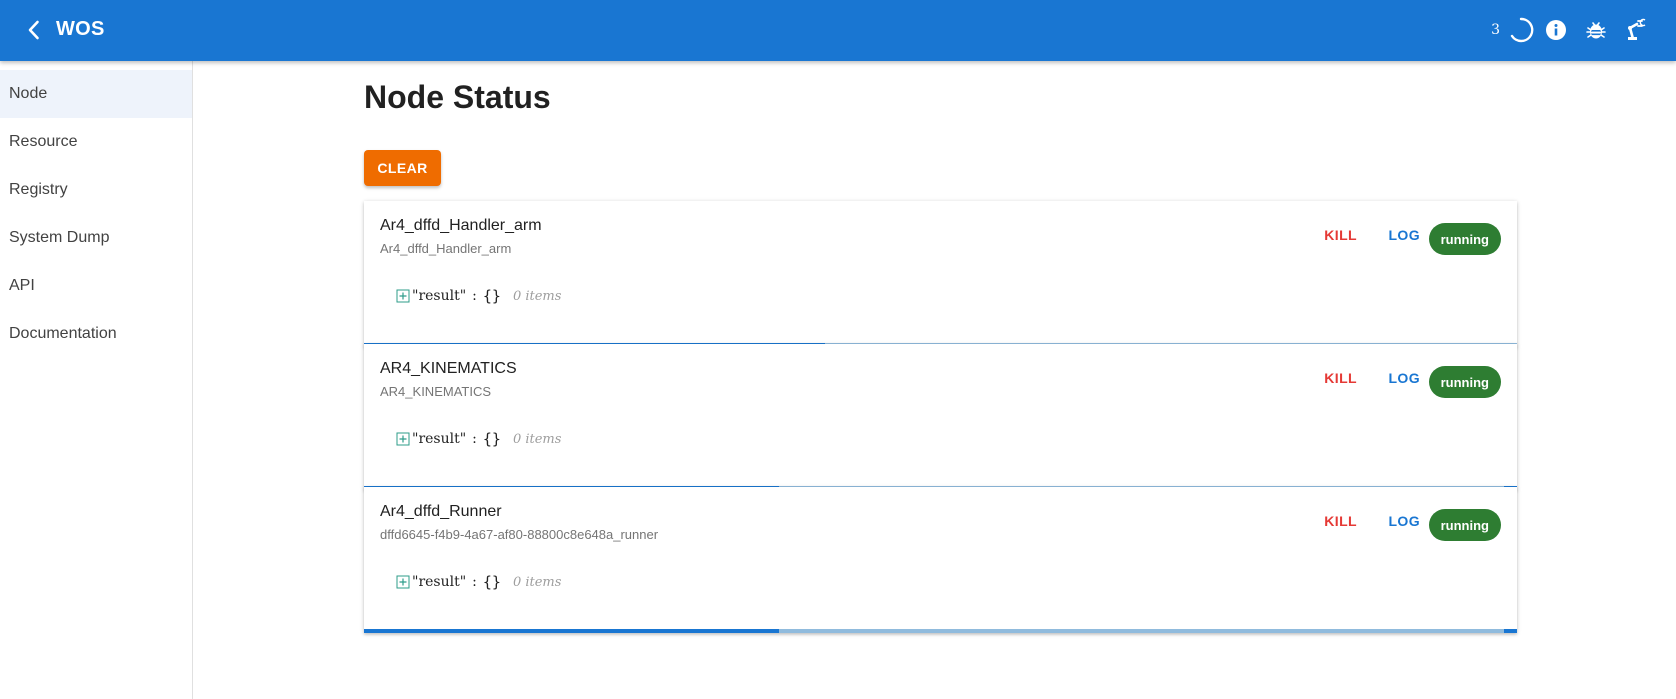  Describe the element at coordinates (461, 225) in the screenshot. I see `node-name: Ar4_dffd_Handler_arm` at that location.